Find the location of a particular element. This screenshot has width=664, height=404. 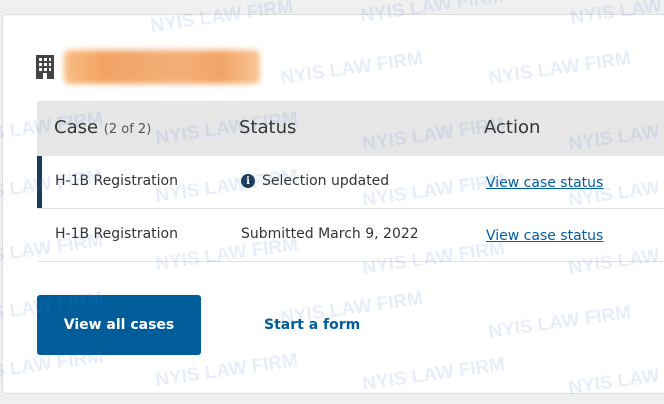

case-status: i Selection updated is located at coordinates (315, 181).